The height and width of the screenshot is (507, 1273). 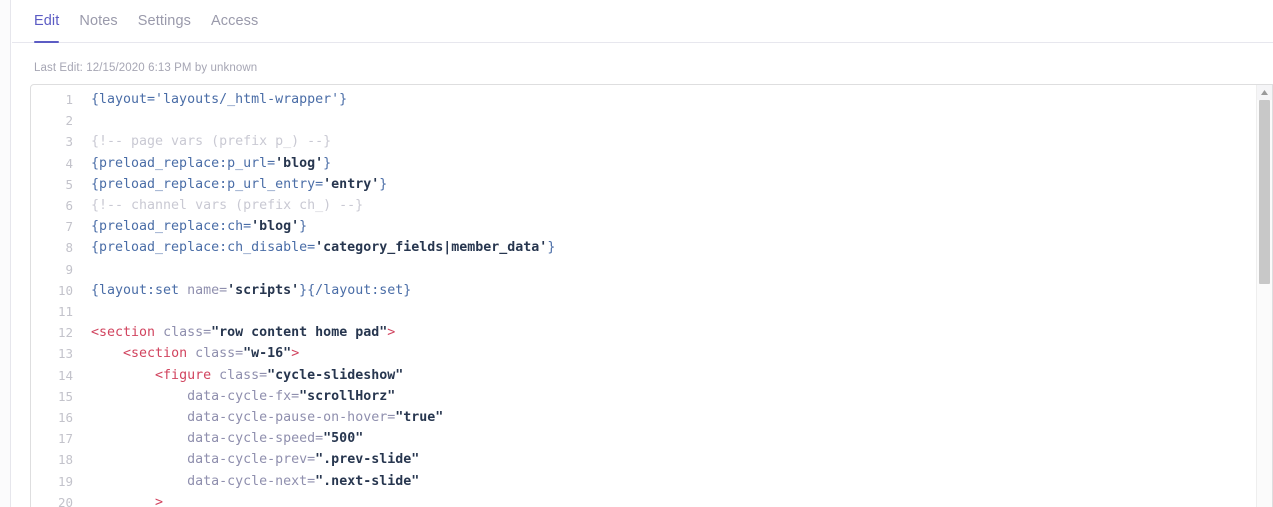 I want to click on token-comment: {!-- page vars (prefix p_) --}, so click(x=211, y=142).